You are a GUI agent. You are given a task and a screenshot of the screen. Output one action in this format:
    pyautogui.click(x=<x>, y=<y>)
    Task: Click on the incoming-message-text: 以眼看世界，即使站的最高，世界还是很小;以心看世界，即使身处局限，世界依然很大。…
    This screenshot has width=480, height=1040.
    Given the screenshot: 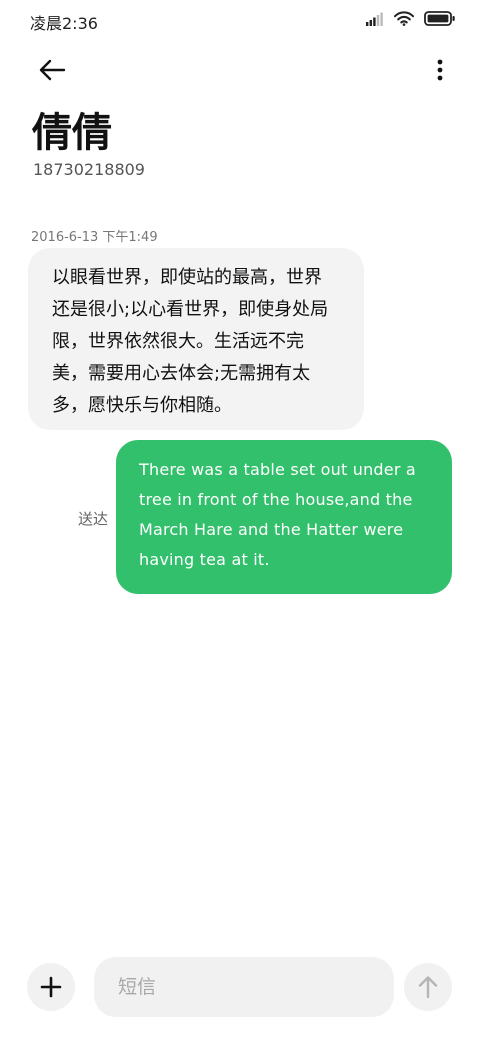 What is the action you would take?
    pyautogui.click(x=190, y=341)
    